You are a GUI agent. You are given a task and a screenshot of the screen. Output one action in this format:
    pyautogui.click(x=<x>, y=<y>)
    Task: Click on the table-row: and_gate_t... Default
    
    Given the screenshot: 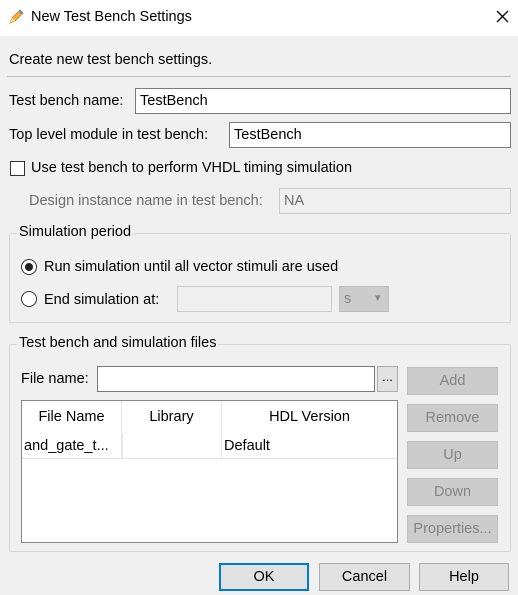 What is the action you would take?
    pyautogui.click(x=209, y=446)
    